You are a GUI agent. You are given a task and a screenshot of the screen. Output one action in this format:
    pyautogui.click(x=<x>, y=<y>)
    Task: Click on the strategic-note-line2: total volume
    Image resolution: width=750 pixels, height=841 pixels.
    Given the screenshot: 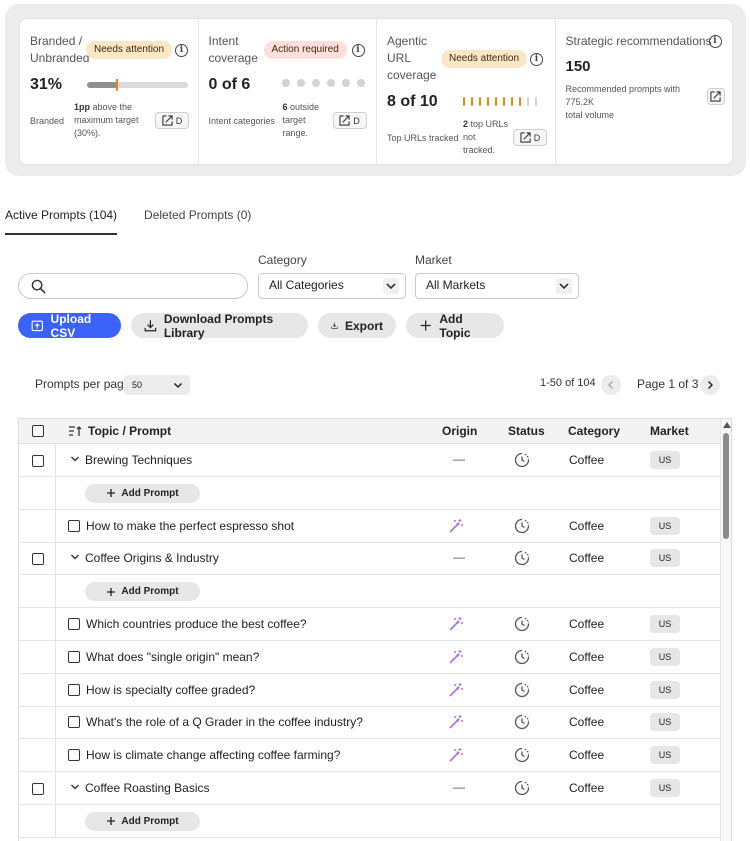 What is the action you would take?
    pyautogui.click(x=590, y=115)
    